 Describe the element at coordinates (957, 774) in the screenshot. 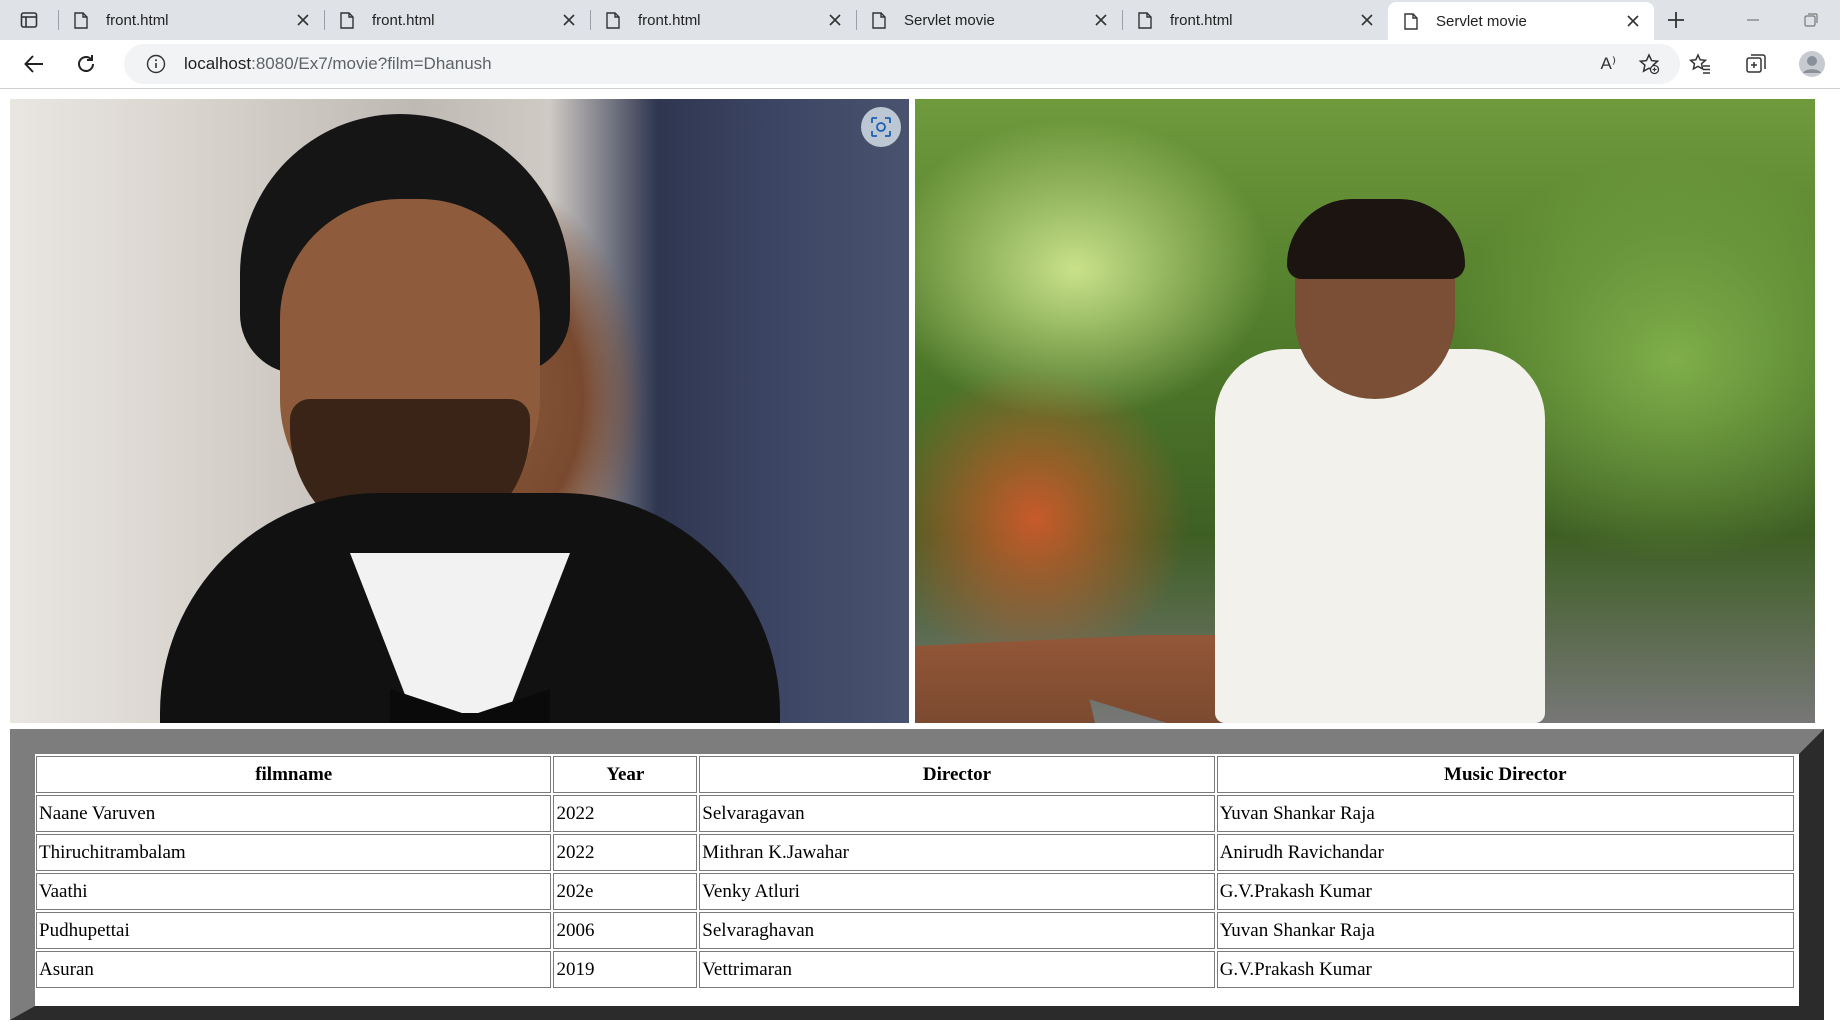

I see `header-director: Director` at that location.